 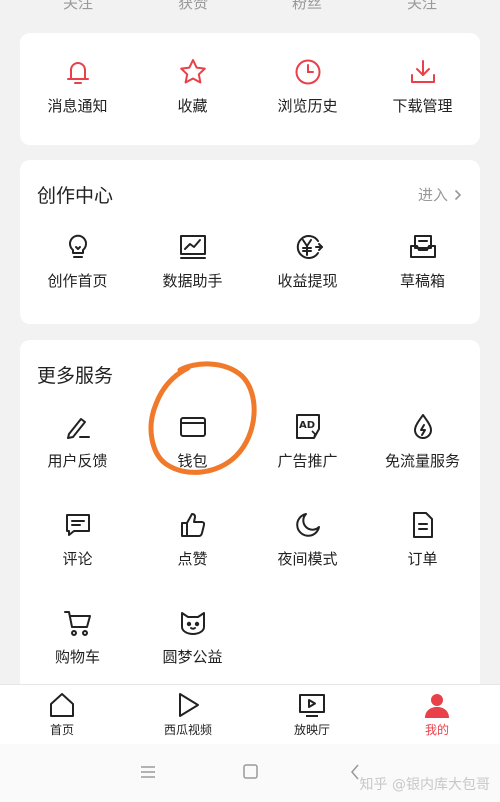 I want to click on quick-actions-card: 消息通知 收藏 浏览历史 下载管理, so click(x=250, y=89).